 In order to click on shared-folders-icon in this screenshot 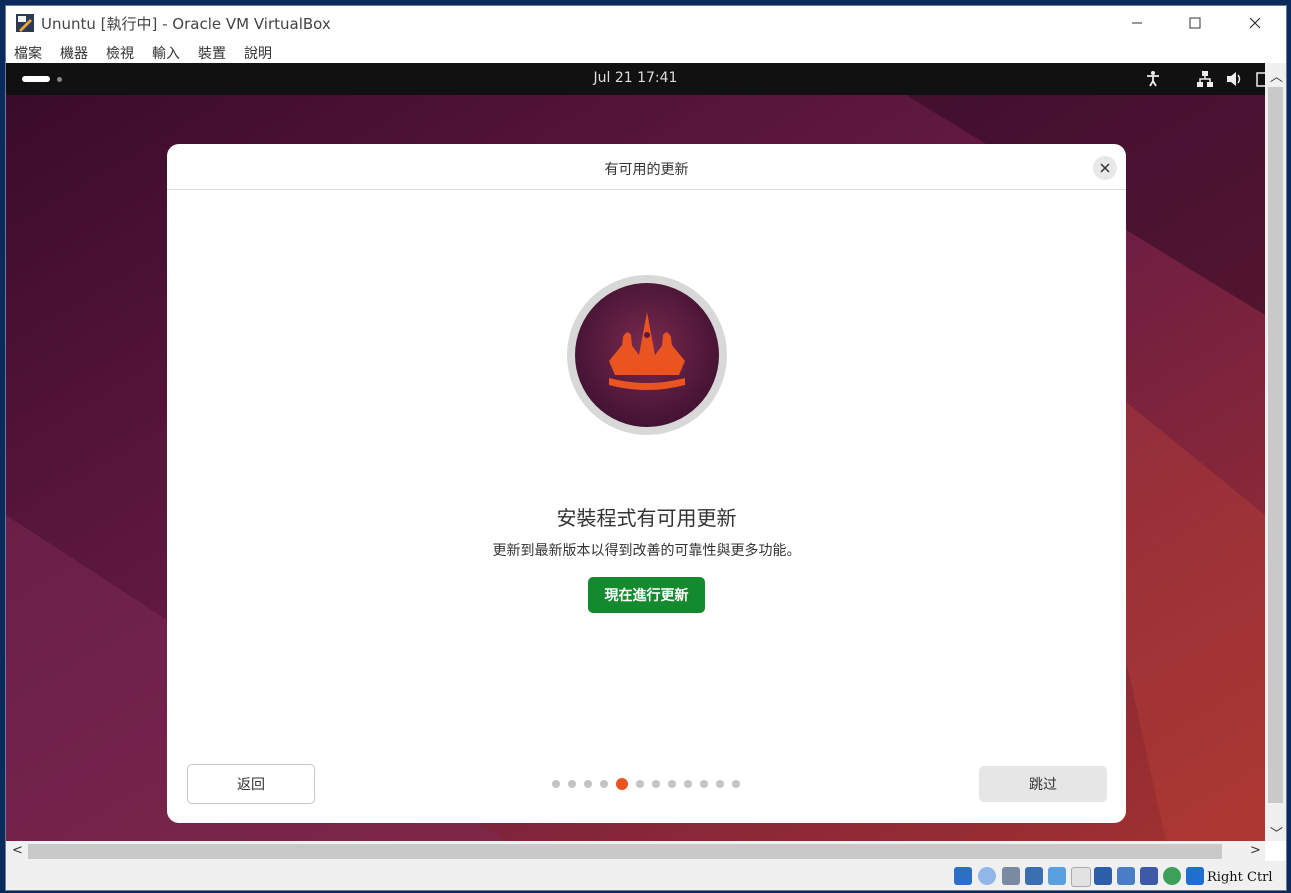, I will do `click(1081, 877)`.